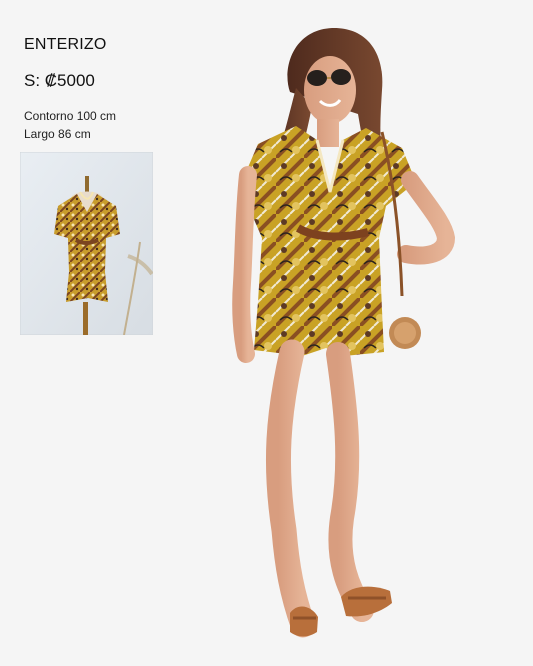  Describe the element at coordinates (59, 80) in the screenshot. I see `product-price: S: ₡5000` at that location.